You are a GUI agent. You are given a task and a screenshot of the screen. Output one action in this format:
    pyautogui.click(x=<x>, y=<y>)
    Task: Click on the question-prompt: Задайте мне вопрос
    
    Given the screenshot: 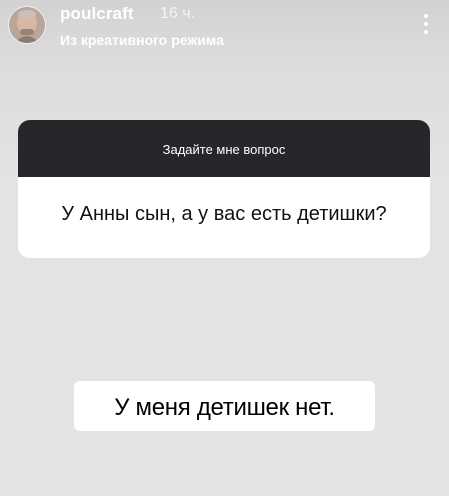 What is the action you would take?
    pyautogui.click(x=224, y=149)
    